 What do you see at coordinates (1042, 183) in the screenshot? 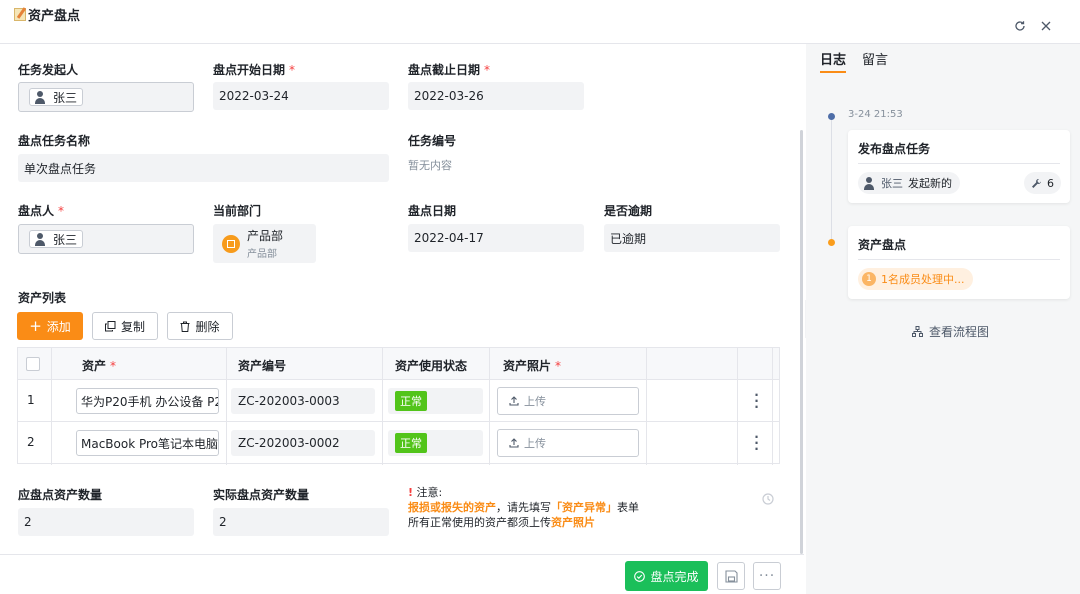
I see `task-count-badge: 6` at bounding box center [1042, 183].